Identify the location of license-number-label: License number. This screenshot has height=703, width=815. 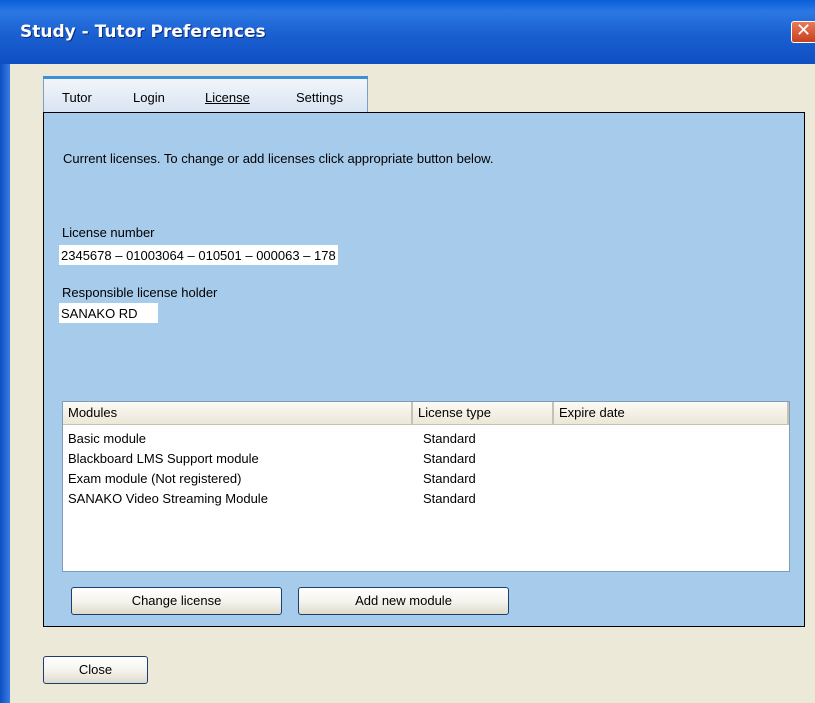
(108, 232).